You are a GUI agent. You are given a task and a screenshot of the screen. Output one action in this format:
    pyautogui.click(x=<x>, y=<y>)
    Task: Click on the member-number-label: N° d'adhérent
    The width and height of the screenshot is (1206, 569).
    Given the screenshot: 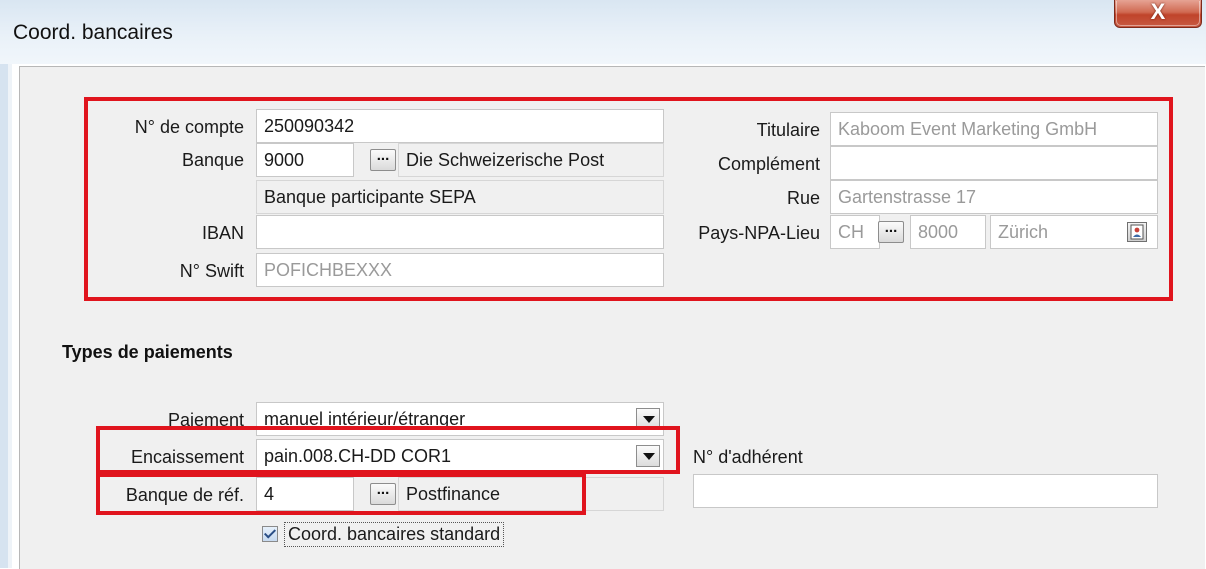 What is the action you would take?
    pyautogui.click(x=748, y=457)
    